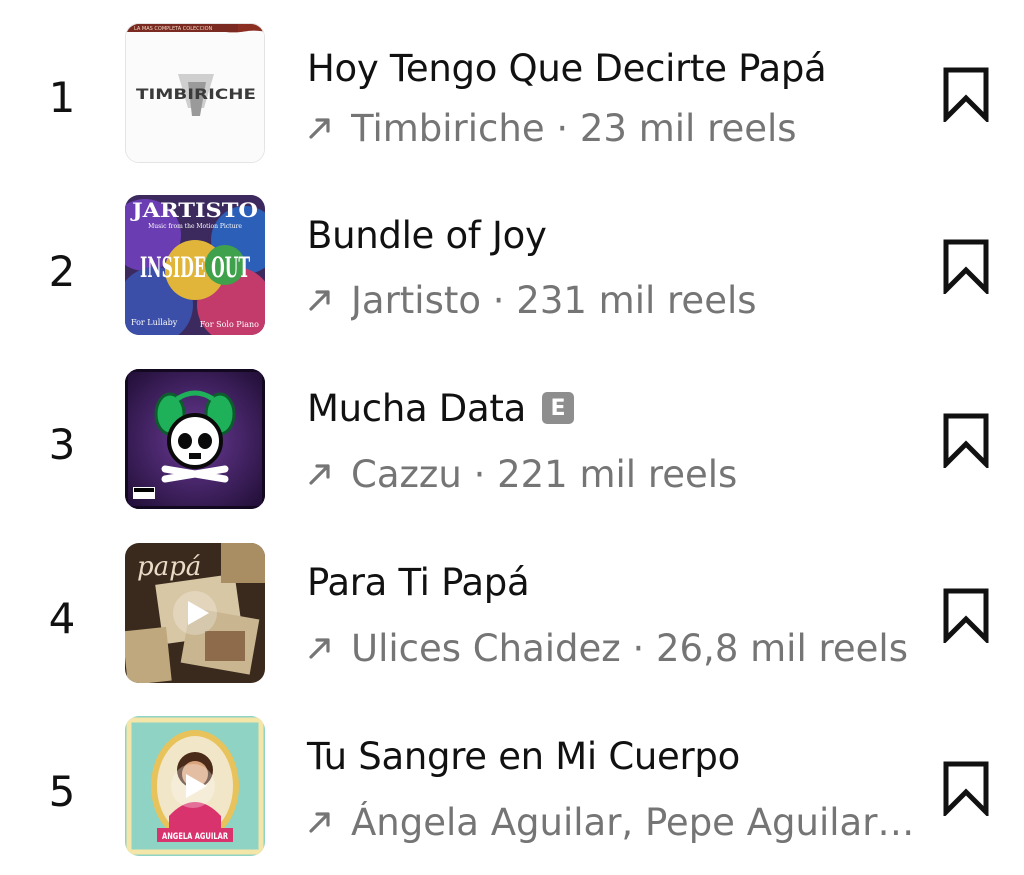 This screenshot has height=875, width=1024. Describe the element at coordinates (62, 618) in the screenshot. I see `rank-number: 4` at that location.